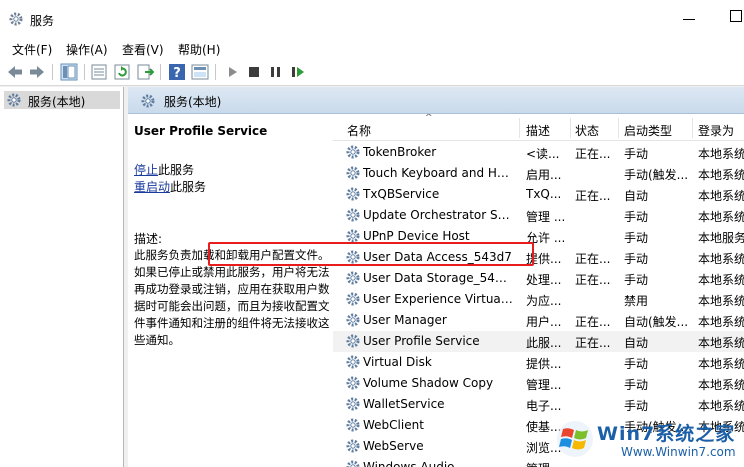 This screenshot has height=467, width=744. Describe the element at coordinates (400, 152) in the screenshot. I see `service-name: TokenBroker` at that location.